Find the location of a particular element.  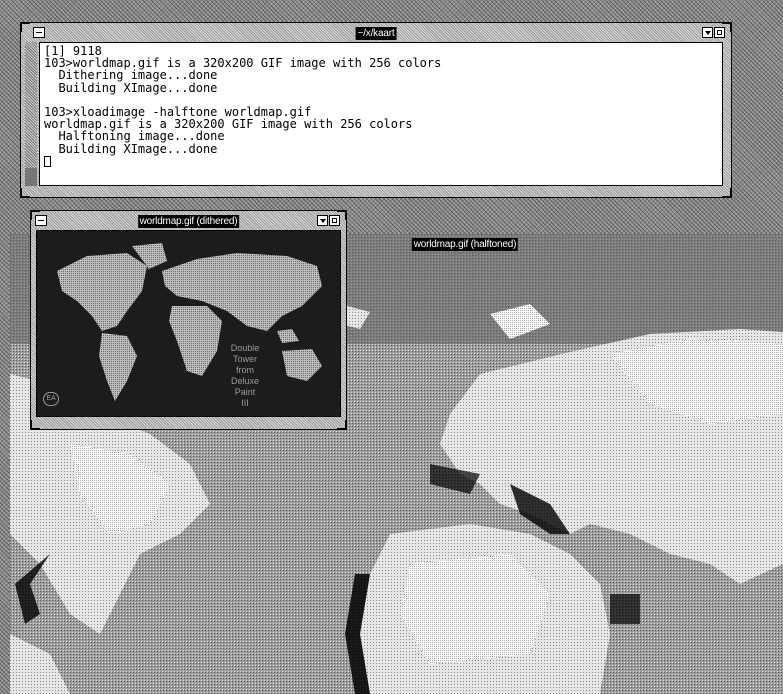

terminal-line: Halftoning image...done is located at coordinates (134, 136).